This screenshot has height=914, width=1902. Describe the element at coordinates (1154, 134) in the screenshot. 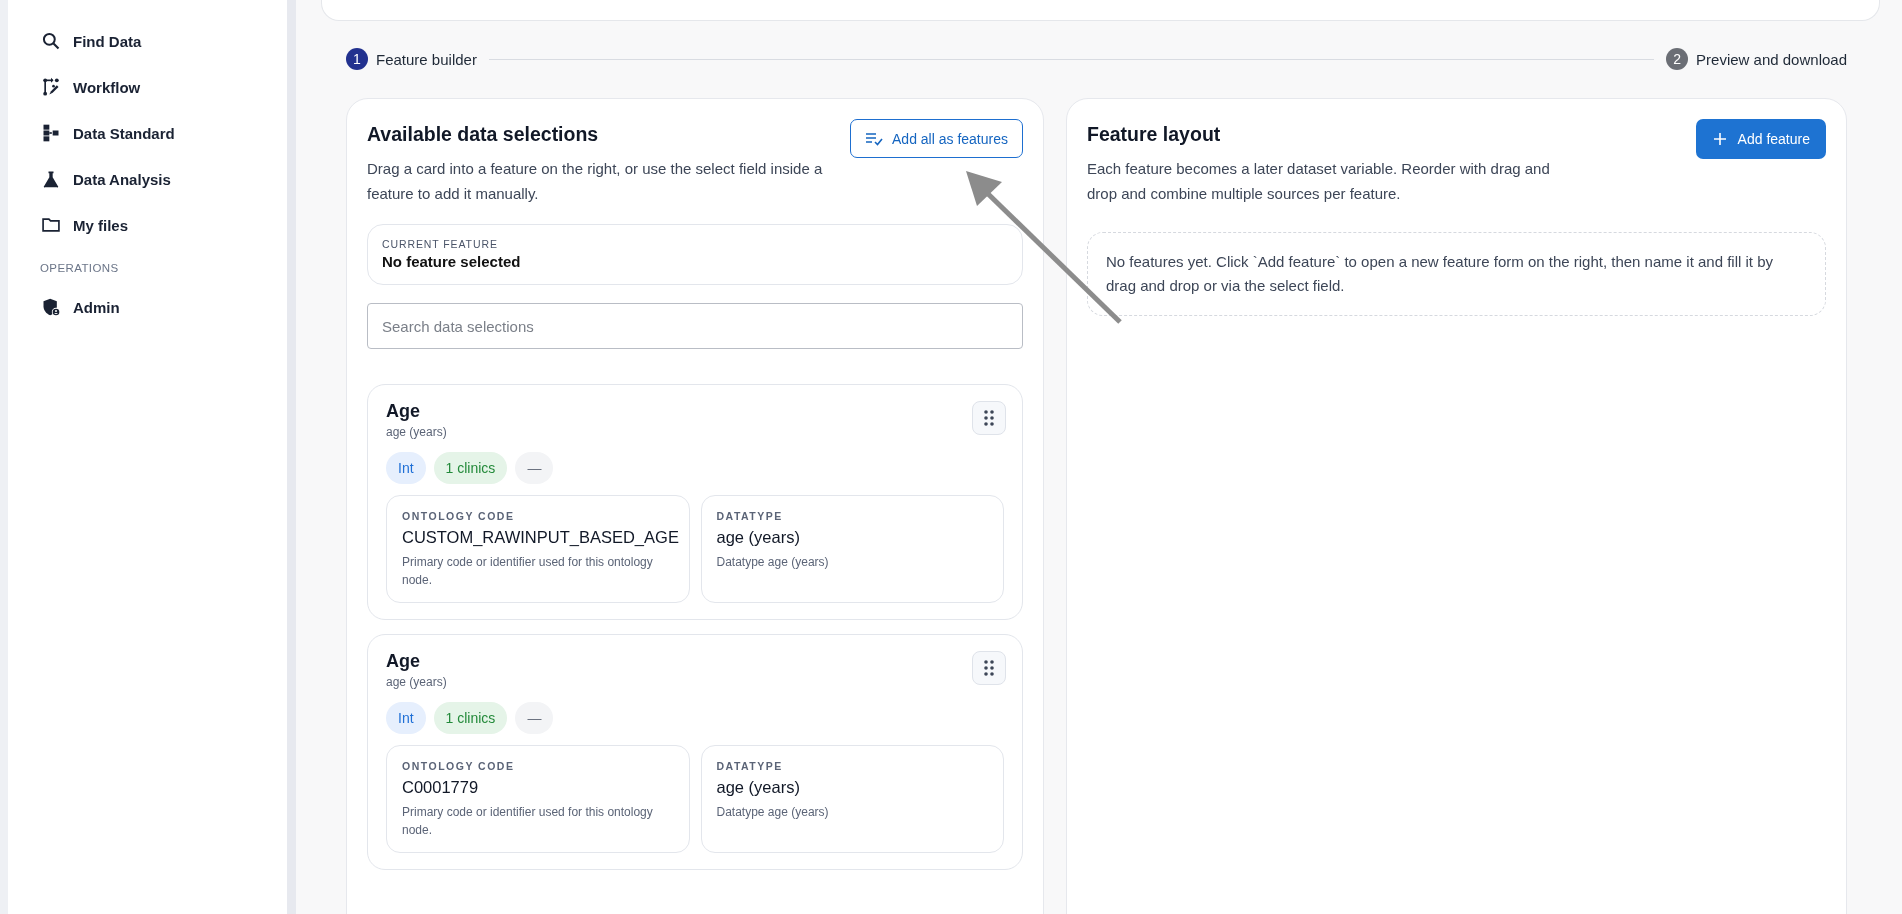

I see `panel-title: Feature layout` at that location.